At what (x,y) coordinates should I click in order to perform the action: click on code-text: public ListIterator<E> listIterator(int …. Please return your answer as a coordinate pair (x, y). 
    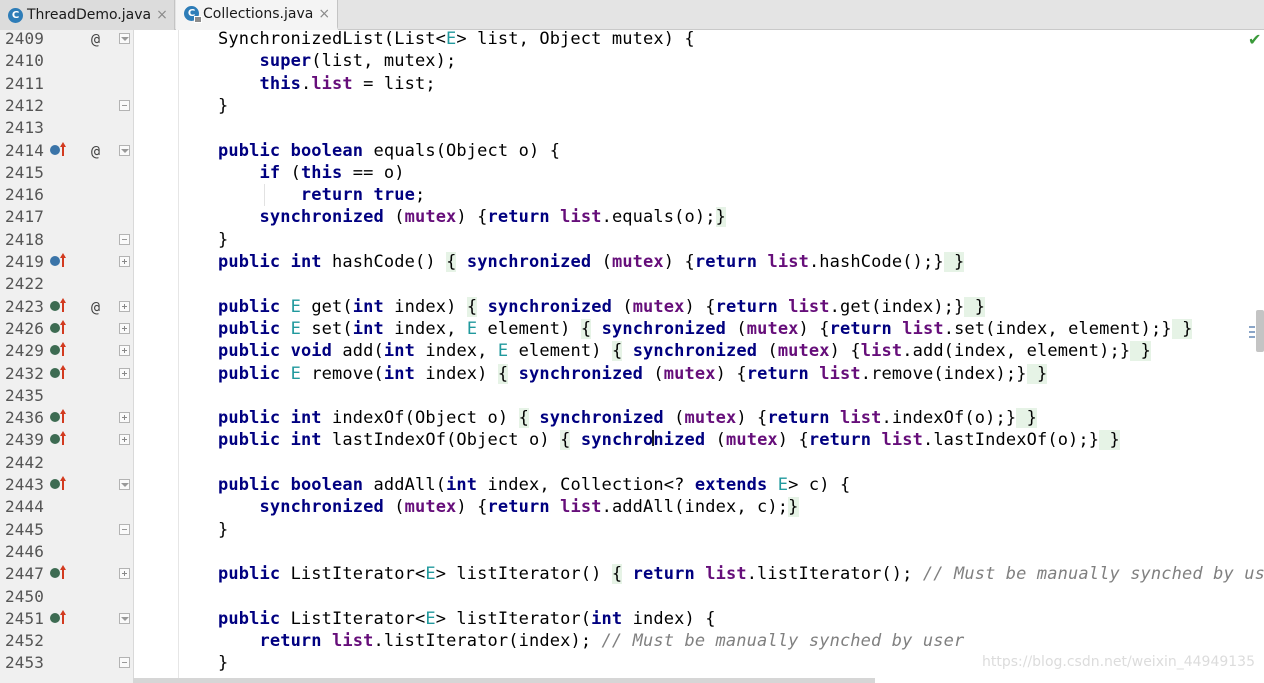
    Looking at the image, I should click on (467, 619).